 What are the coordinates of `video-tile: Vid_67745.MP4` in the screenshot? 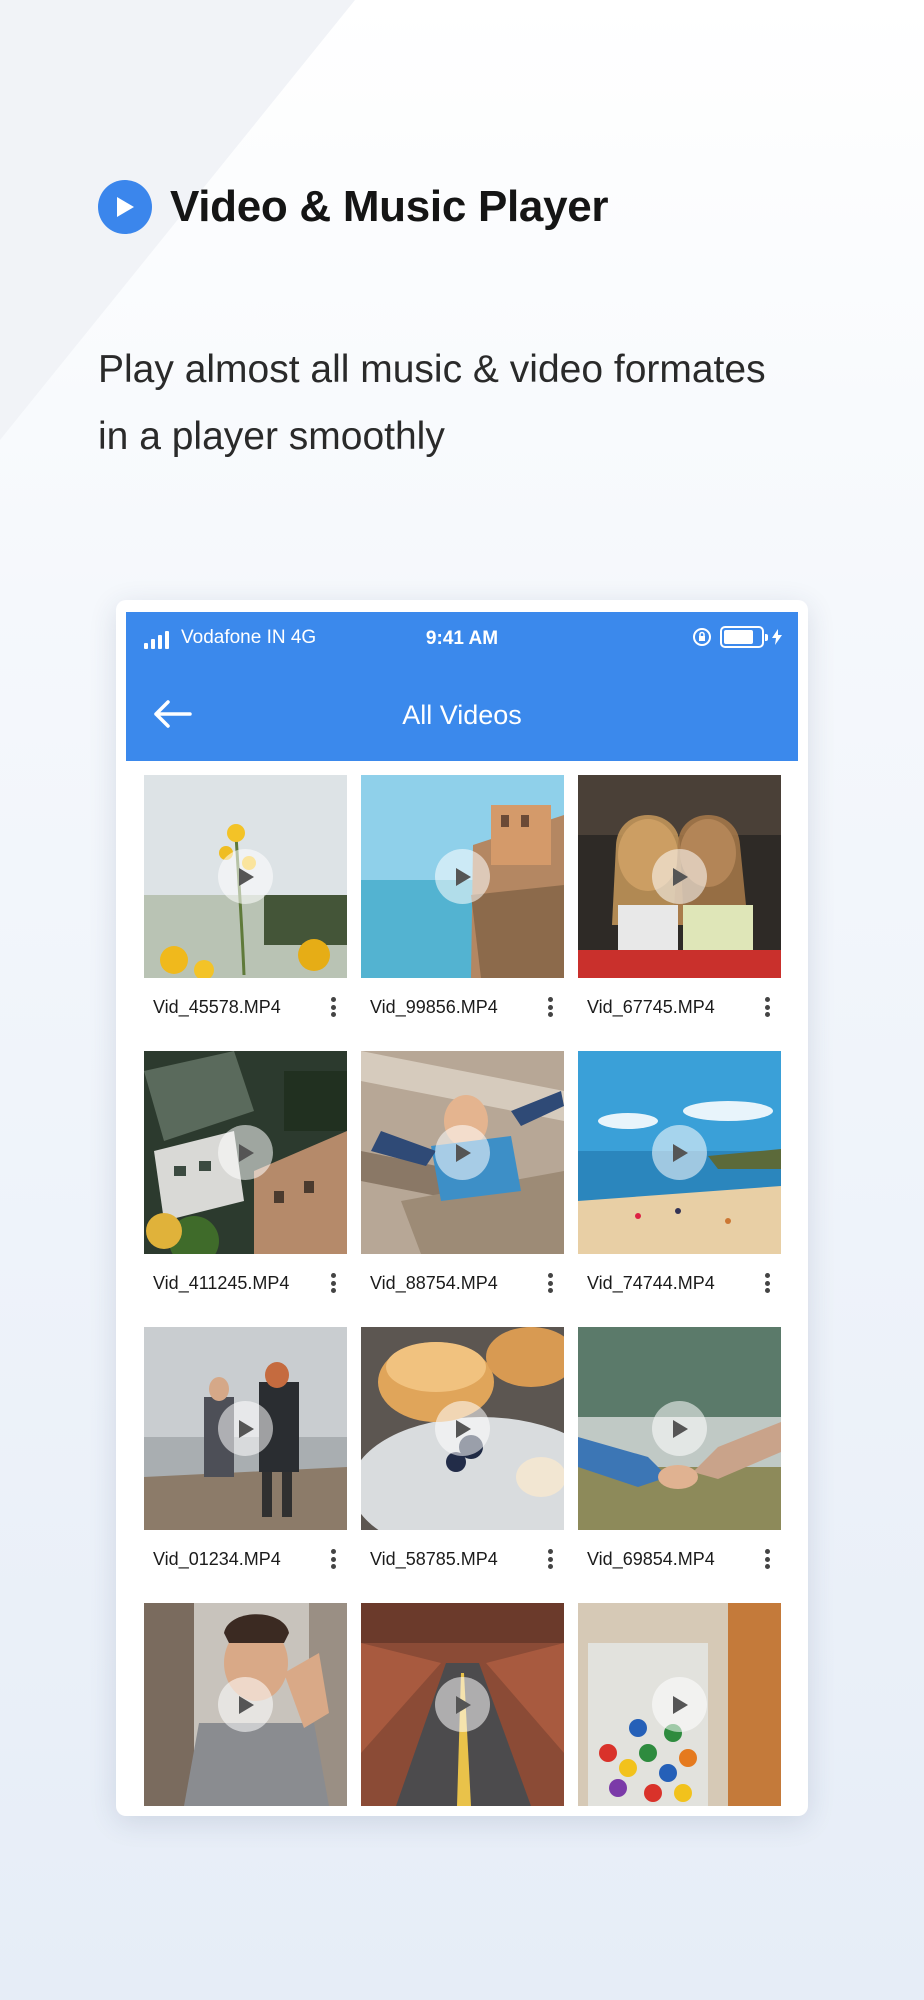 It's located at (679, 908).